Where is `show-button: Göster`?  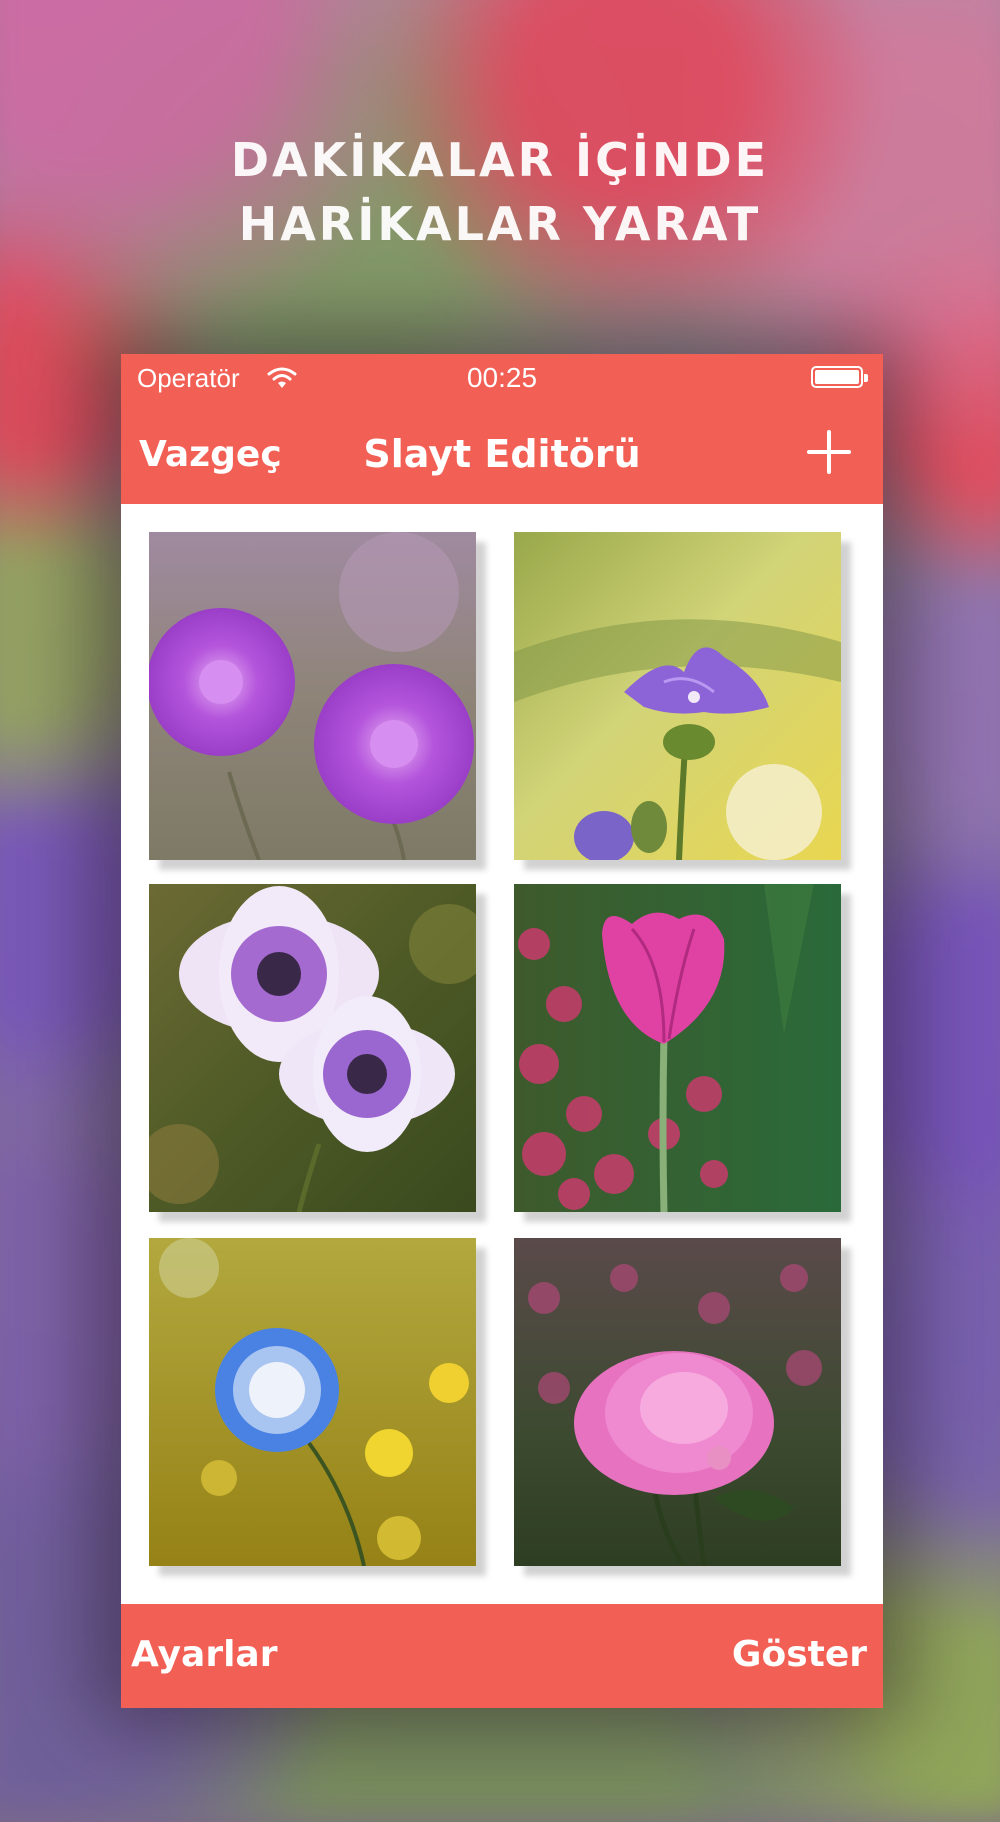
show-button: Göster is located at coordinates (799, 1654).